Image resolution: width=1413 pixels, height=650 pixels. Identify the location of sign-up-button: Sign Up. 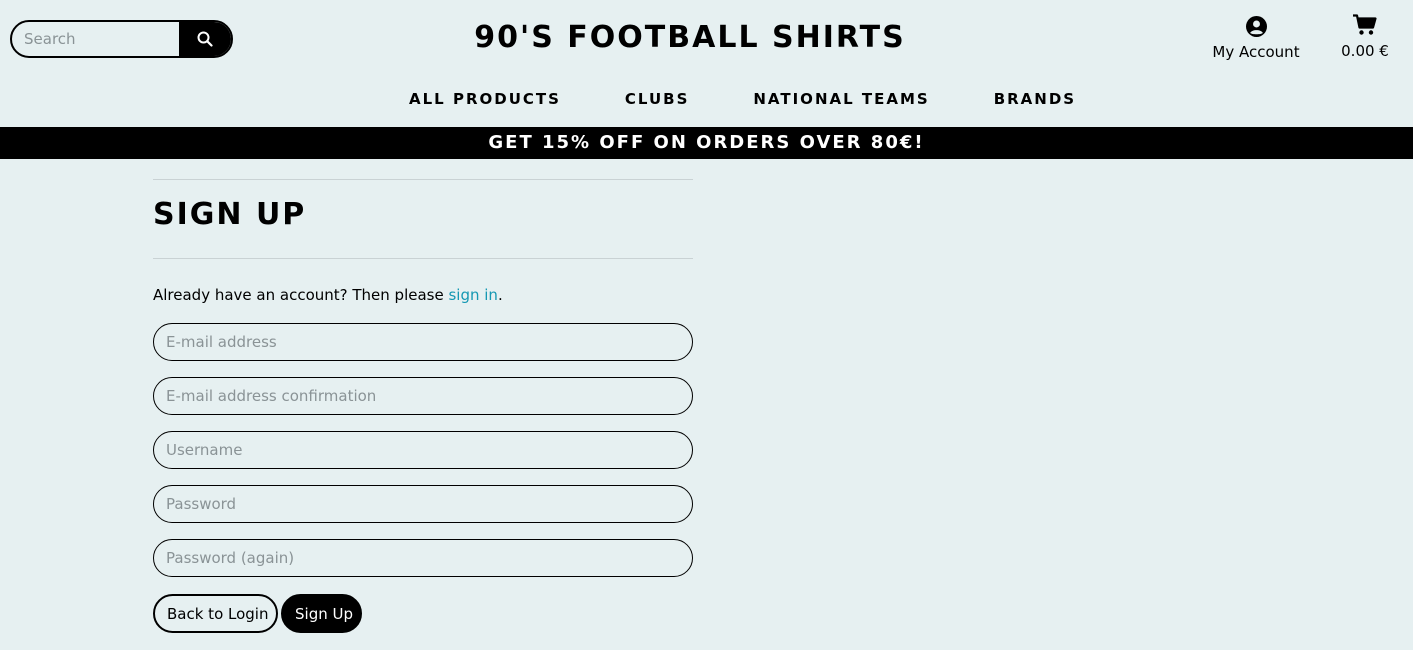
(321, 613).